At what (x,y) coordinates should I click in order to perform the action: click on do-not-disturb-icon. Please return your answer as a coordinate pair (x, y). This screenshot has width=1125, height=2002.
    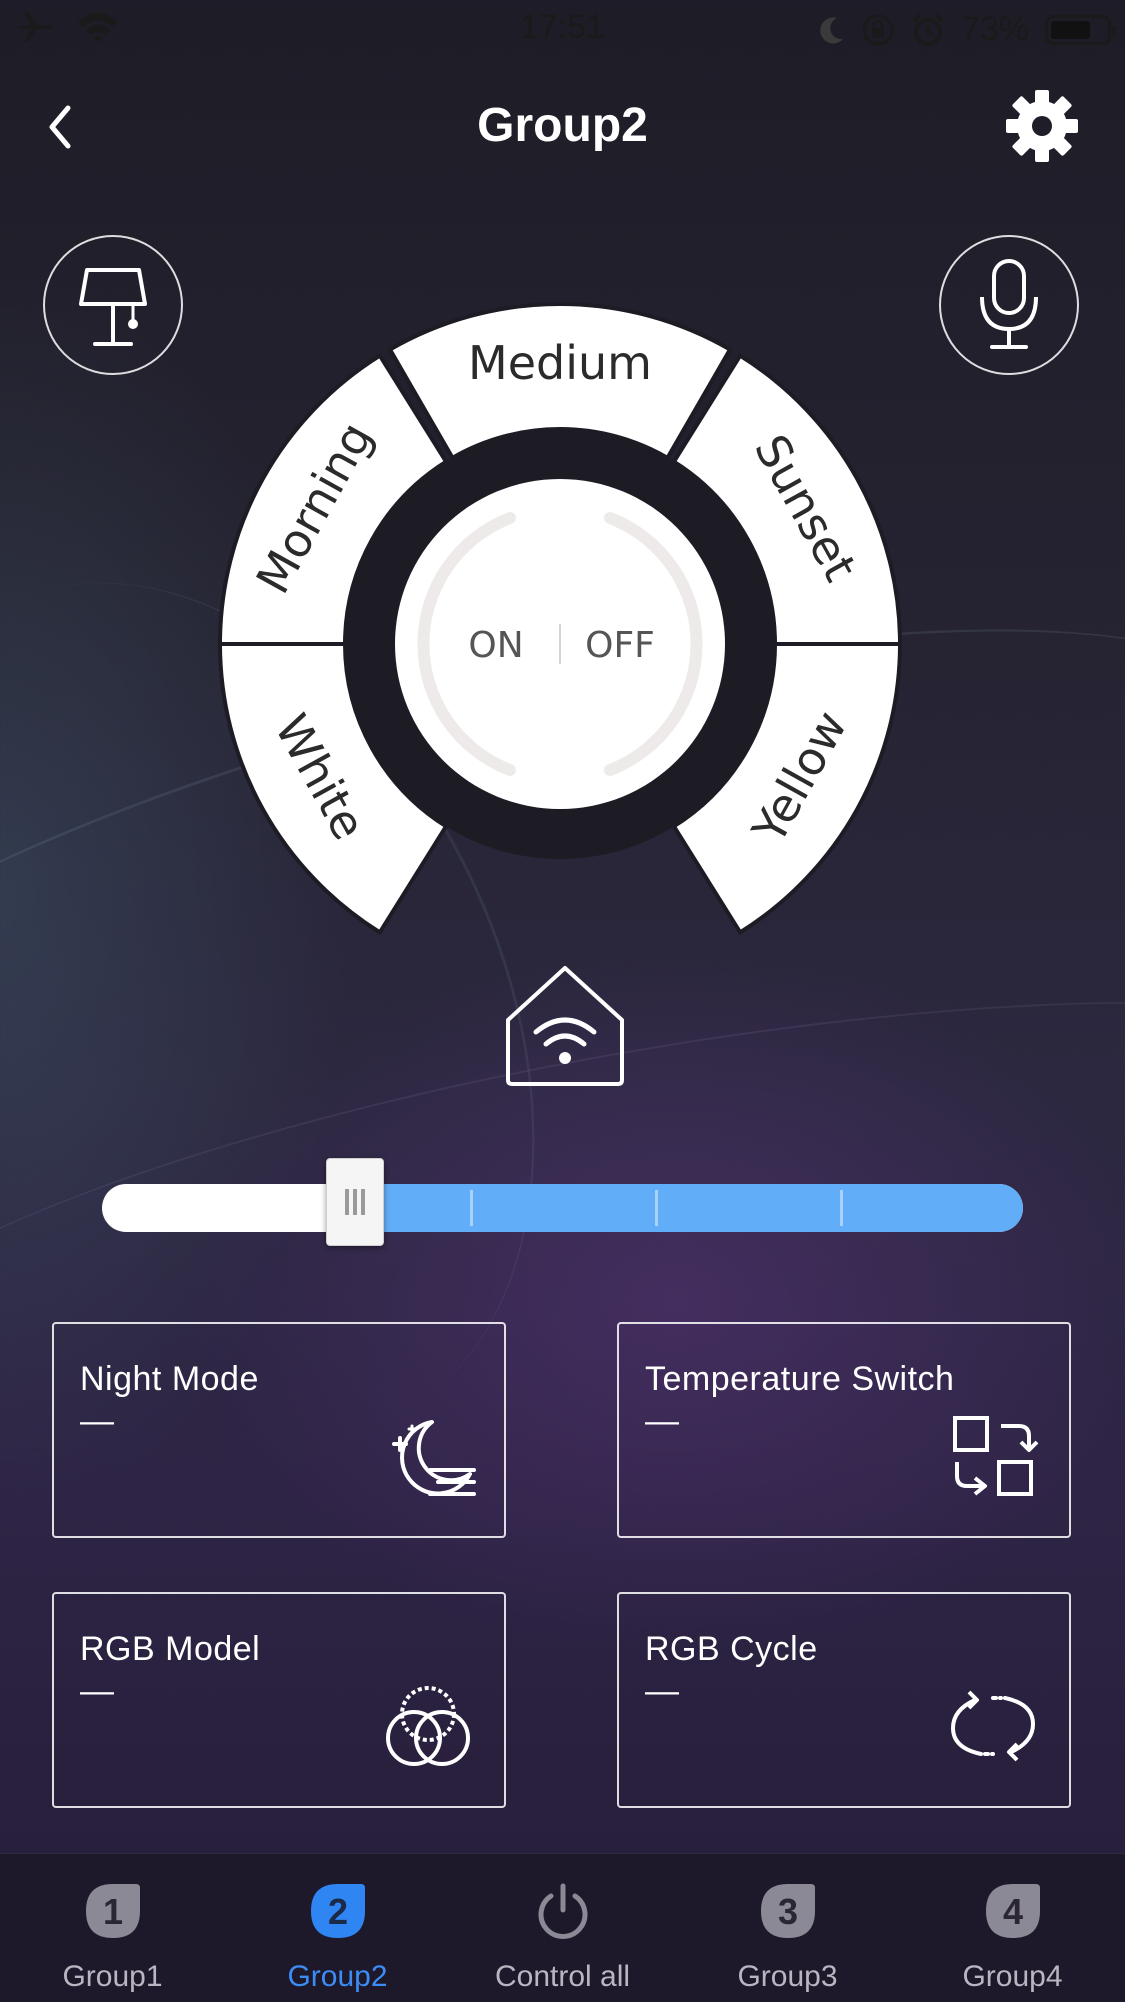
    Looking at the image, I should click on (831, 29).